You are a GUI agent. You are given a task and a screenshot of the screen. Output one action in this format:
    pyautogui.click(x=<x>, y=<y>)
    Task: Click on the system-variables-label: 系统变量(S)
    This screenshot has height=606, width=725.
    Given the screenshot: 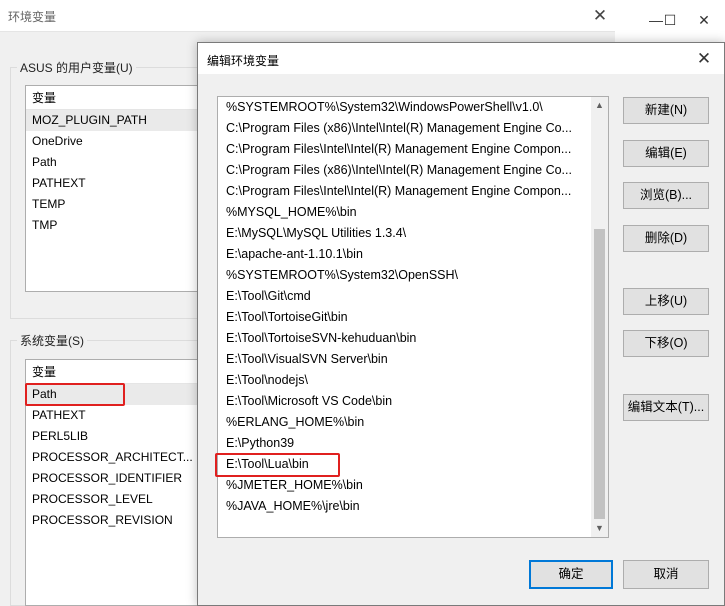 What is the action you would take?
    pyautogui.click(x=52, y=340)
    